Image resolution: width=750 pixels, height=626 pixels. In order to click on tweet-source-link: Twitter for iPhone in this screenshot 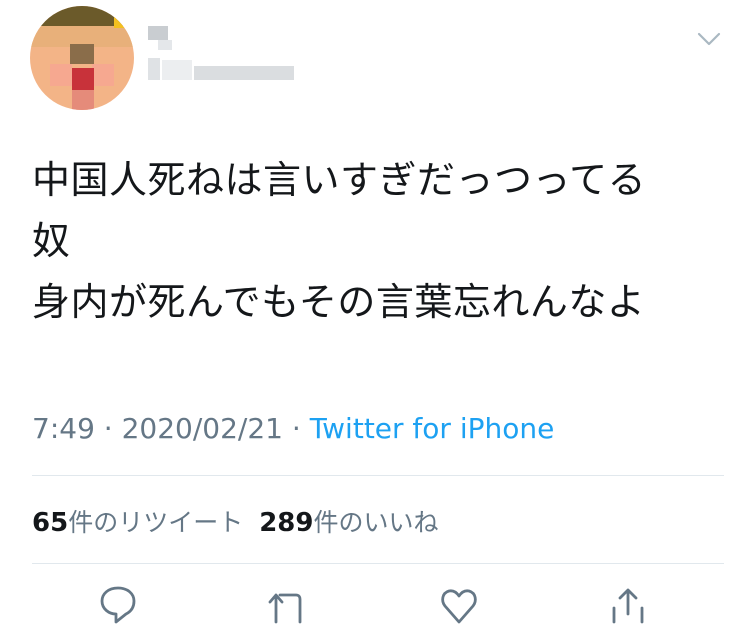, I will do `click(432, 428)`.